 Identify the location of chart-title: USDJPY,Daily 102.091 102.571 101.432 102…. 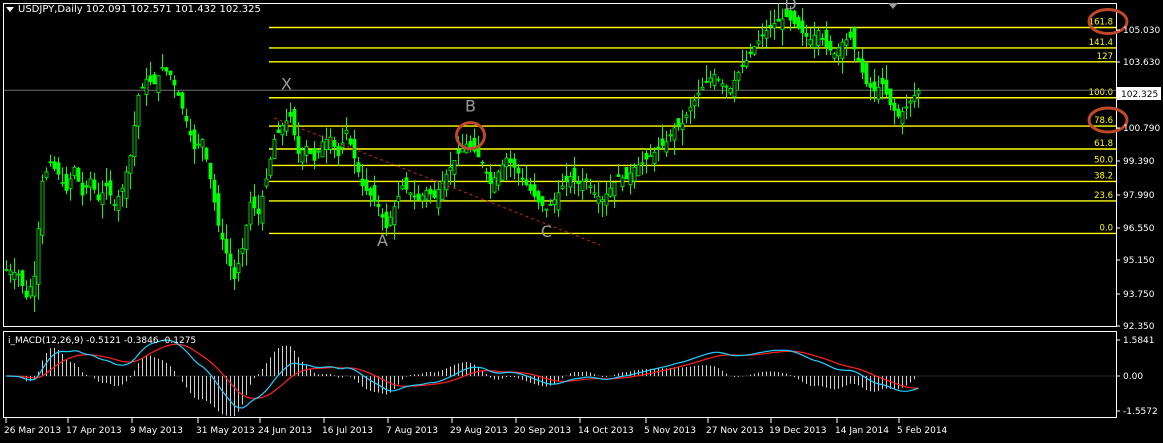
(133, 9).